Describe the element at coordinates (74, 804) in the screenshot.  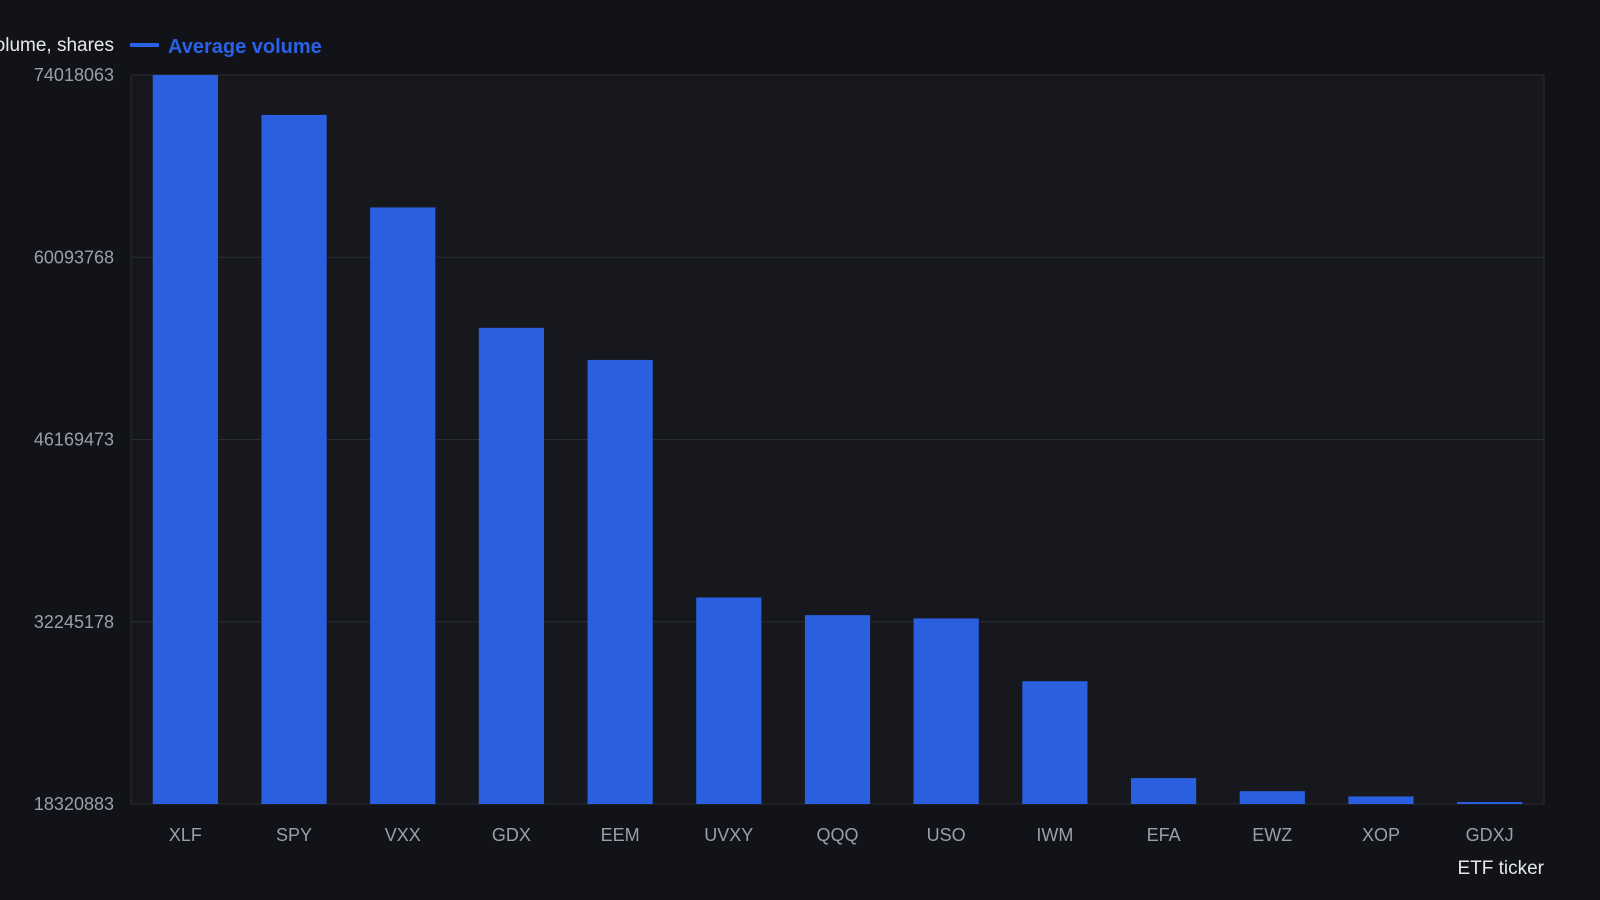
I see `y-tick-label: 18320883` at that location.